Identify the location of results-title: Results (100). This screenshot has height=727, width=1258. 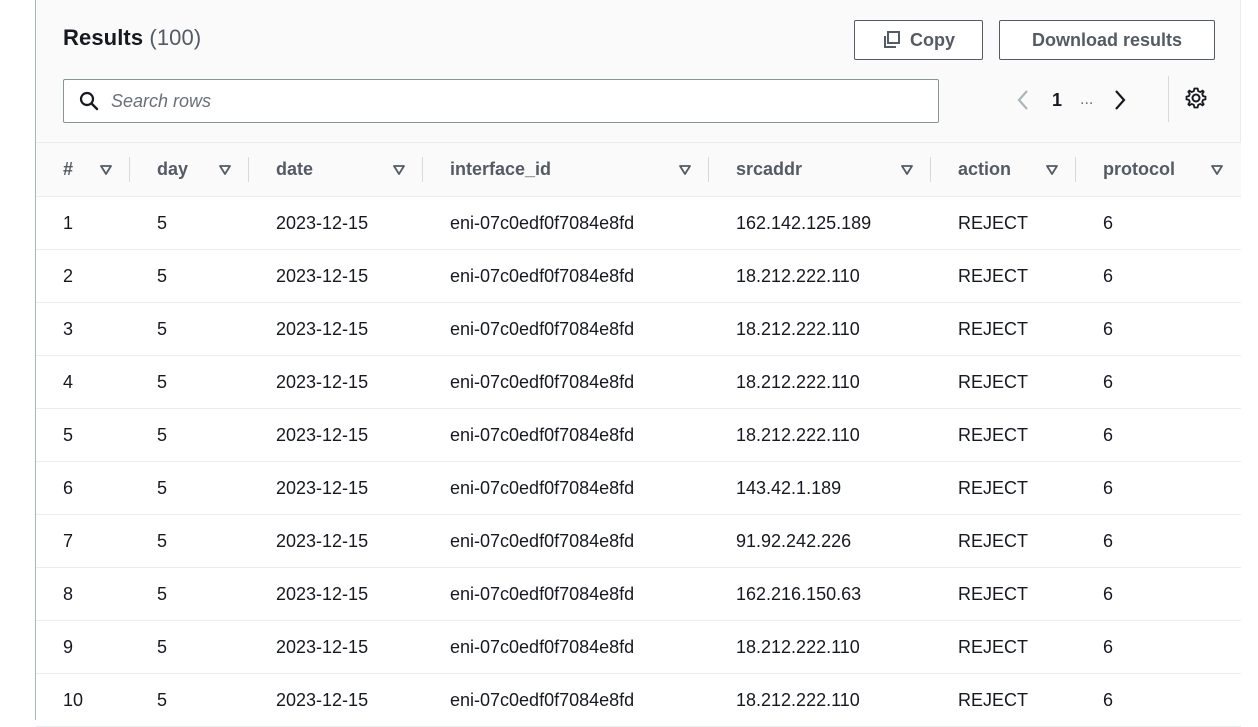
(132, 38).